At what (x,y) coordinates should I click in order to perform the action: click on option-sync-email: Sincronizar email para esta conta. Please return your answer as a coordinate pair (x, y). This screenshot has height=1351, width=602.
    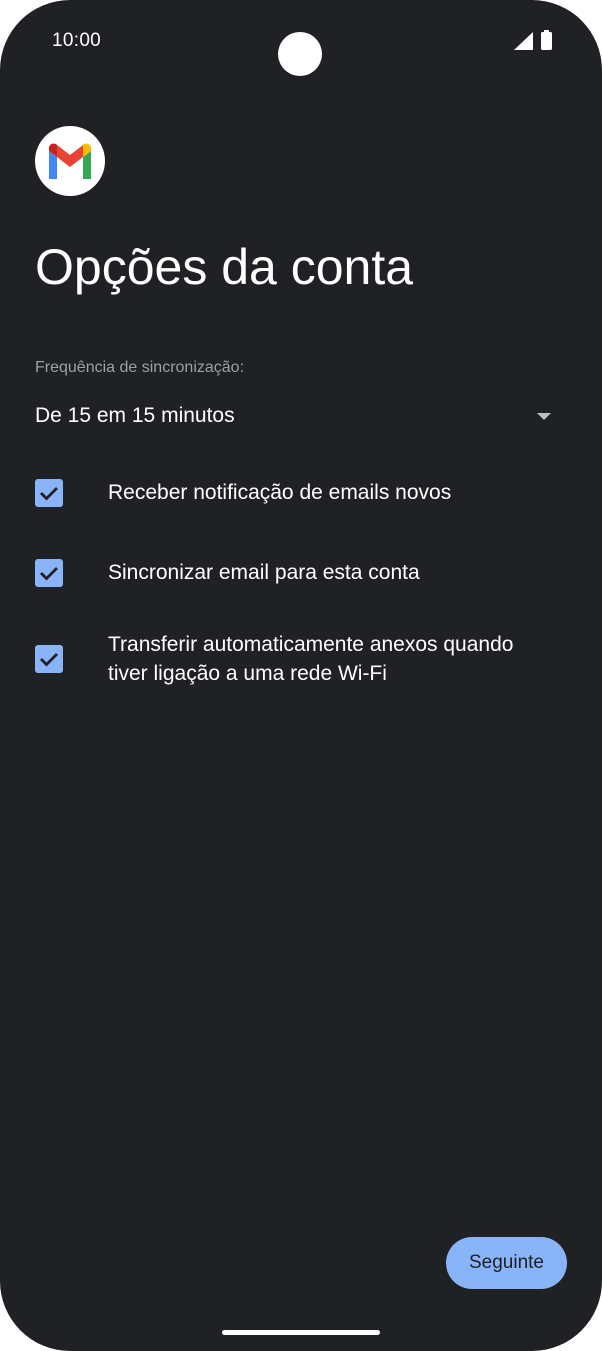
    Looking at the image, I should click on (300, 572).